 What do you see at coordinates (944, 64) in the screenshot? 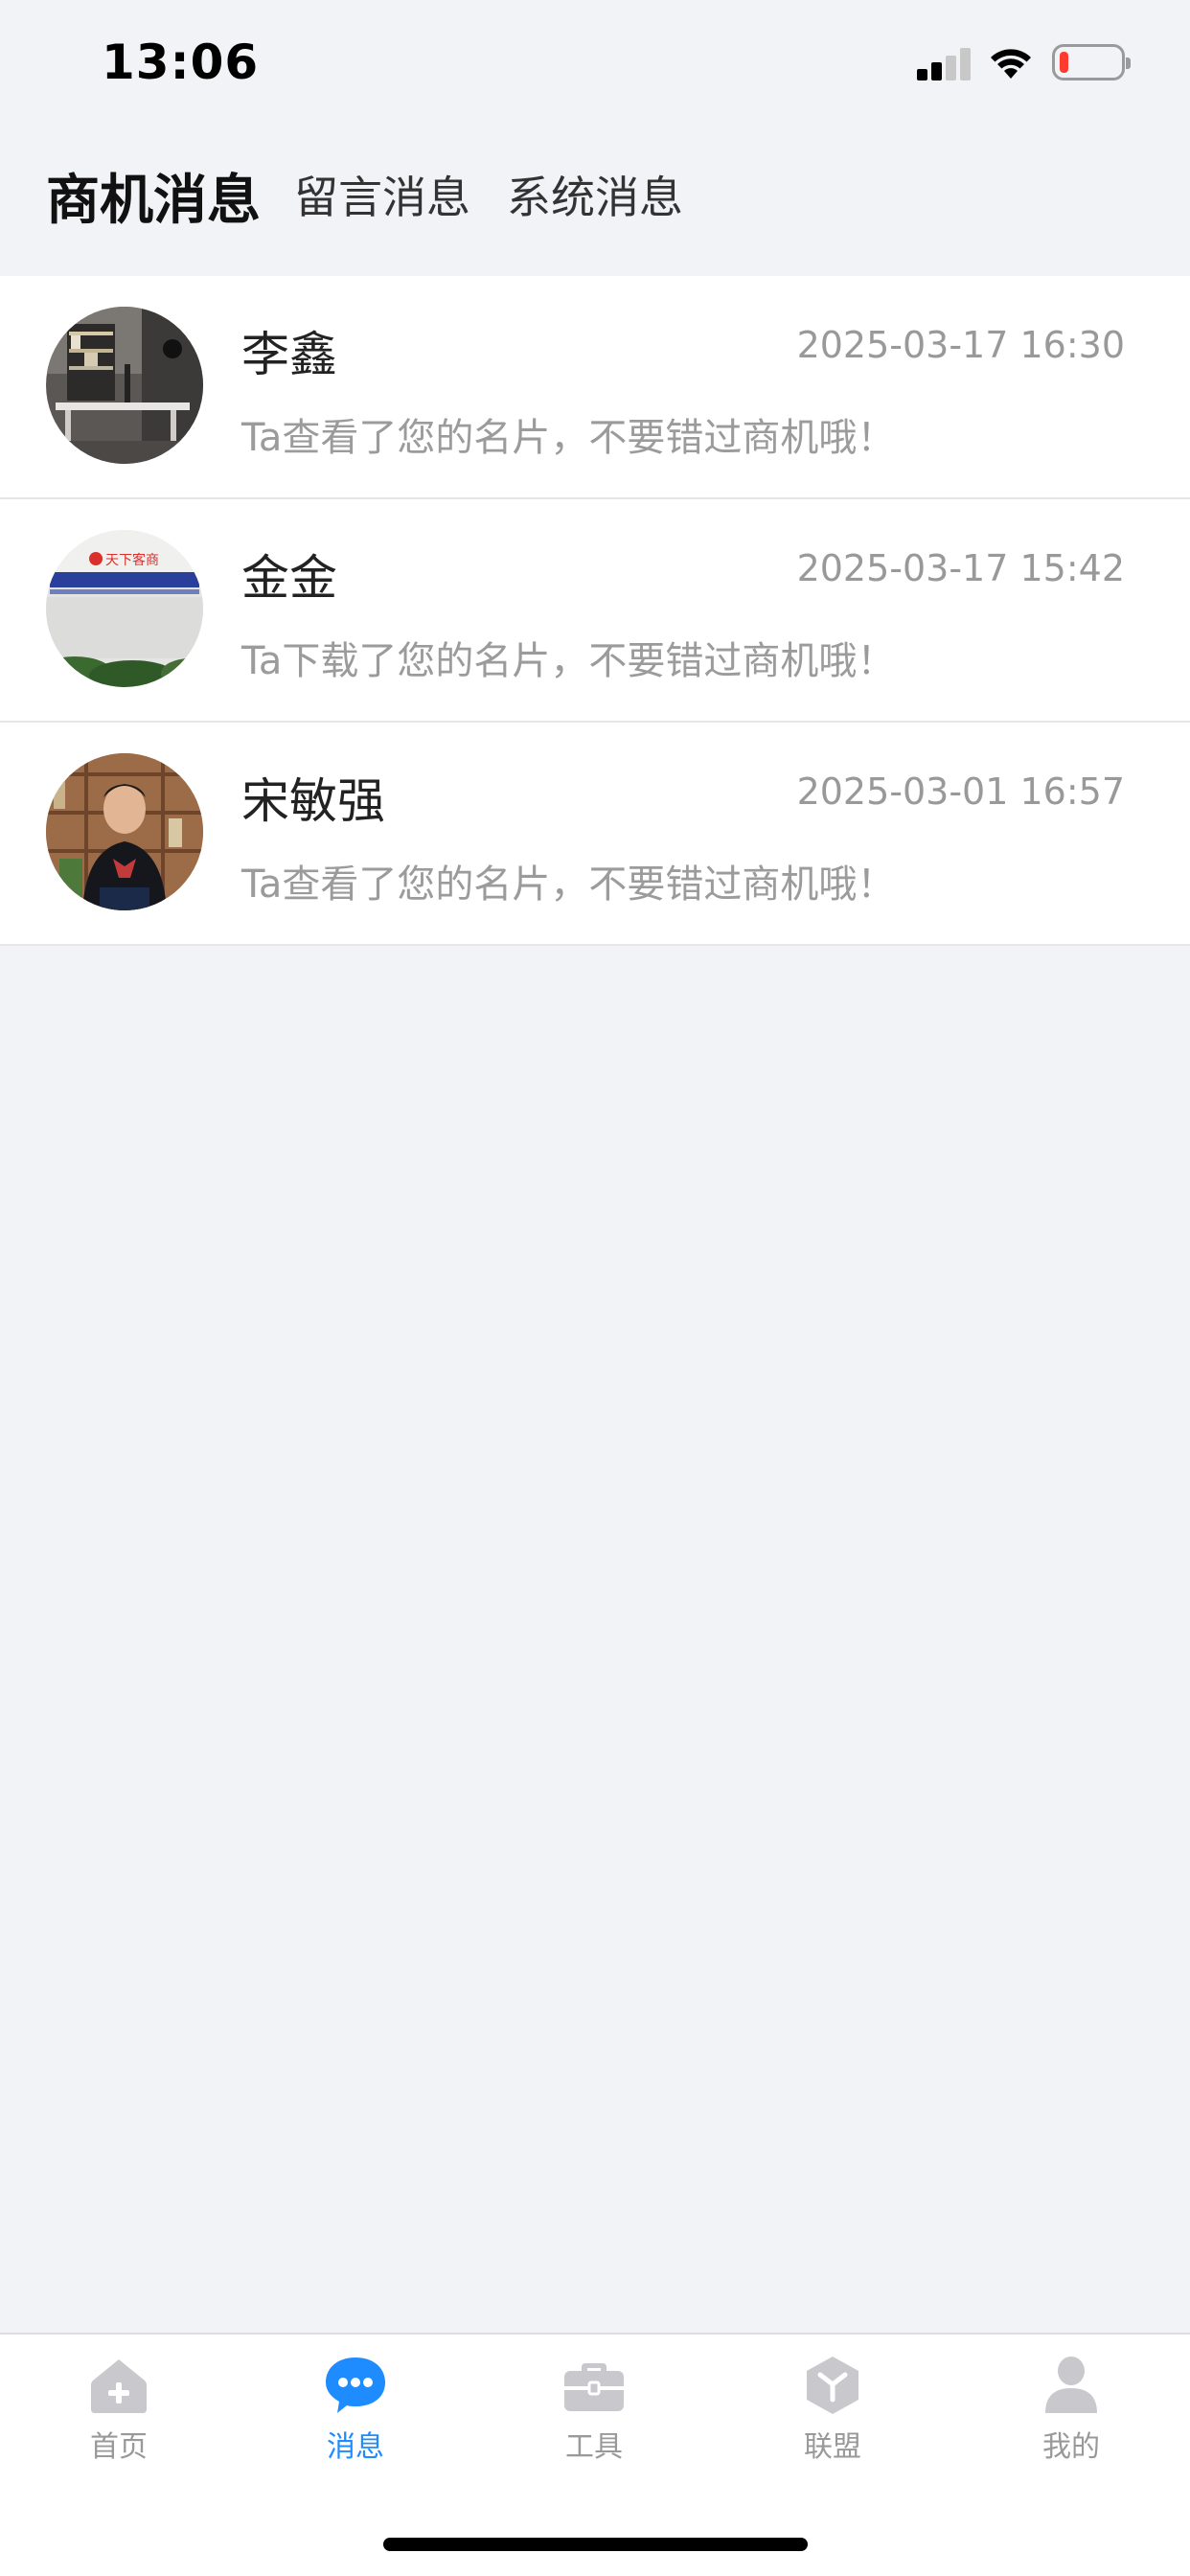
I see `cellular-signal-icon` at bounding box center [944, 64].